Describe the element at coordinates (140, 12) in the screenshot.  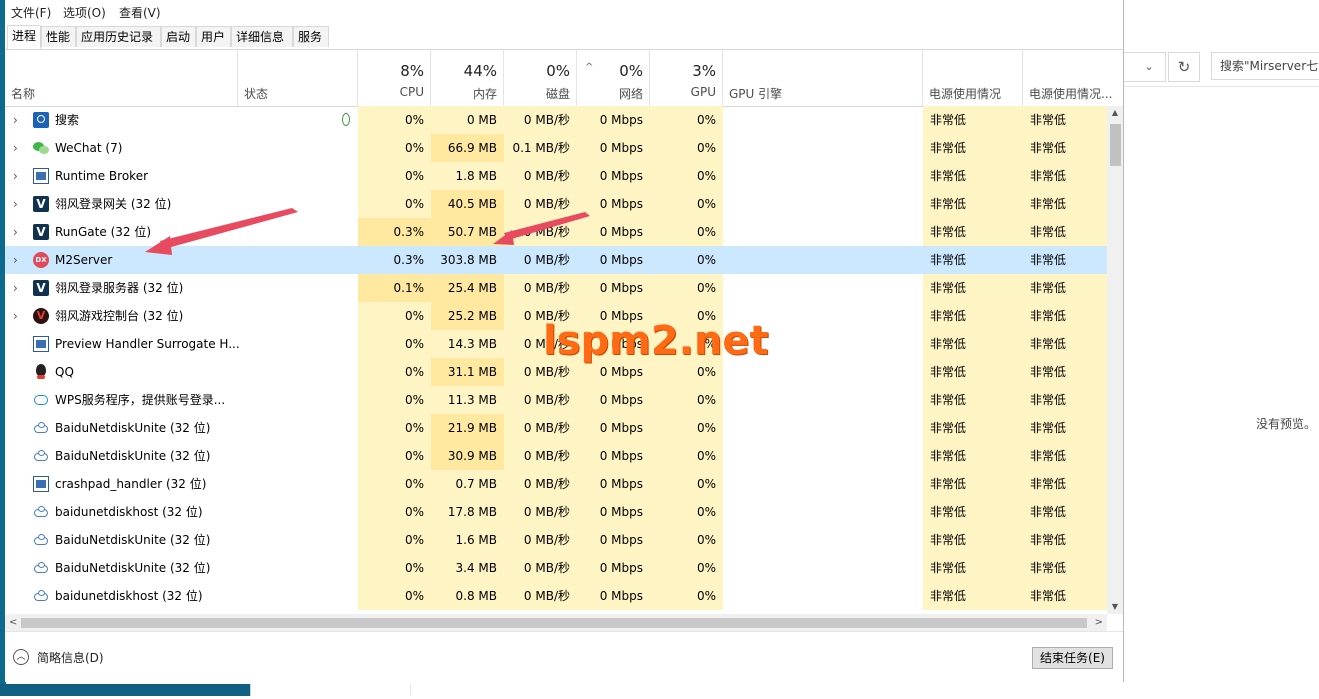
I see `menu-view: 查看(V)` at that location.